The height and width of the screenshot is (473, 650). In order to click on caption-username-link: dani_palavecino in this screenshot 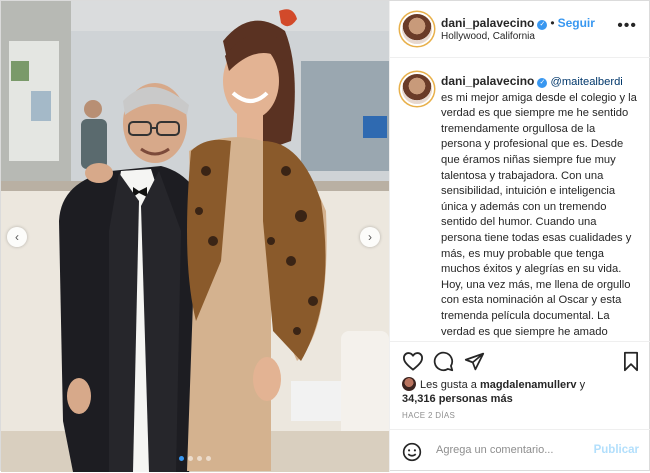, I will do `click(487, 81)`.